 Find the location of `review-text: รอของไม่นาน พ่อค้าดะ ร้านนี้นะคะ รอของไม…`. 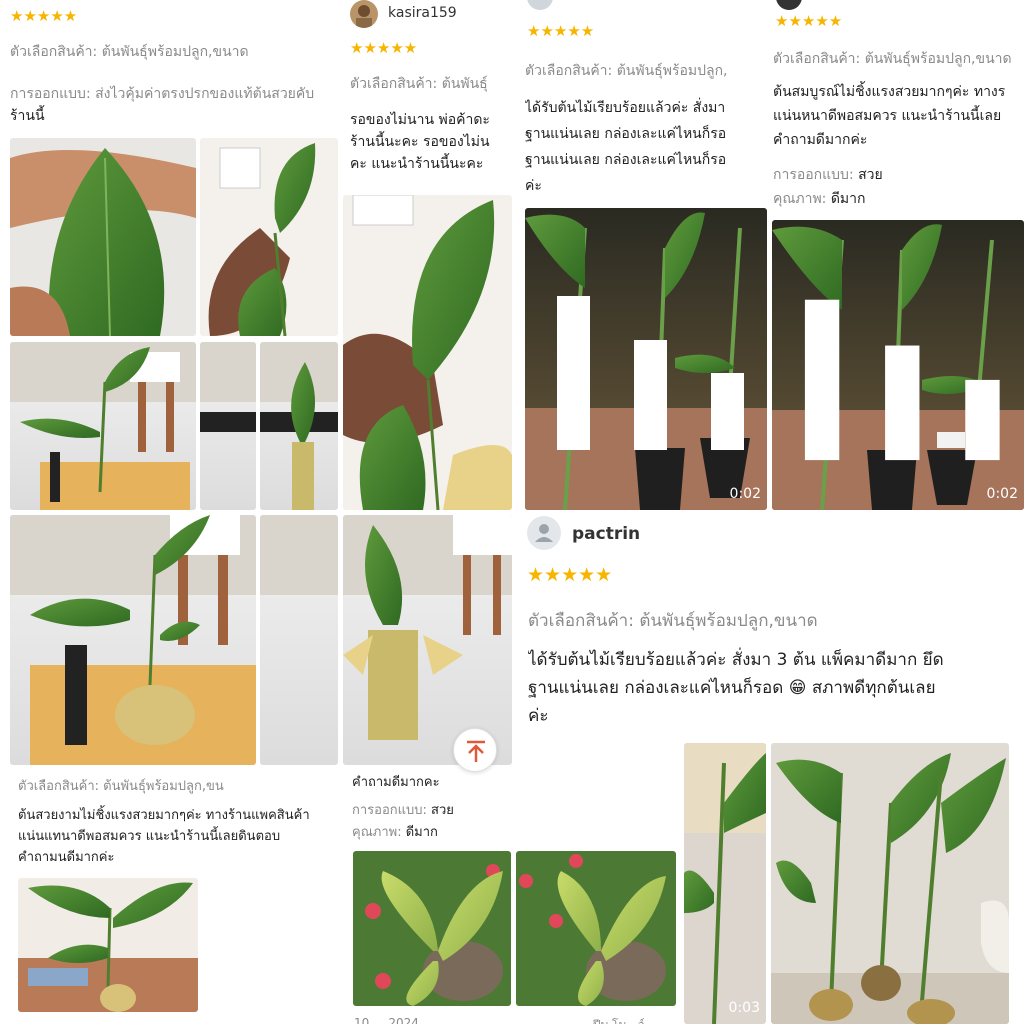

review-text: รอของไม่นาน พ่อค้าดะ ร้านนี้นะคะ รอของไม… is located at coordinates (431, 142).